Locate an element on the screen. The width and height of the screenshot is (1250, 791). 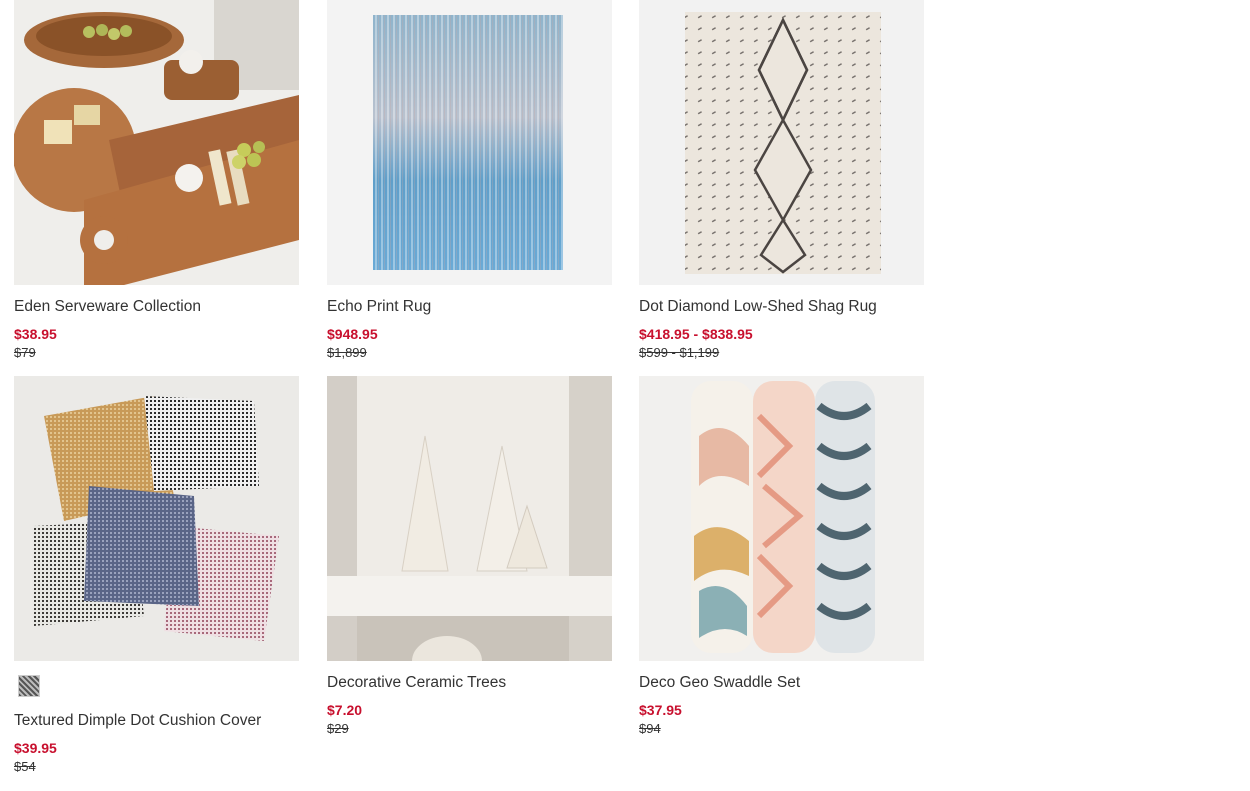
original-price: $599 - $1,199 is located at coordinates (679, 352).